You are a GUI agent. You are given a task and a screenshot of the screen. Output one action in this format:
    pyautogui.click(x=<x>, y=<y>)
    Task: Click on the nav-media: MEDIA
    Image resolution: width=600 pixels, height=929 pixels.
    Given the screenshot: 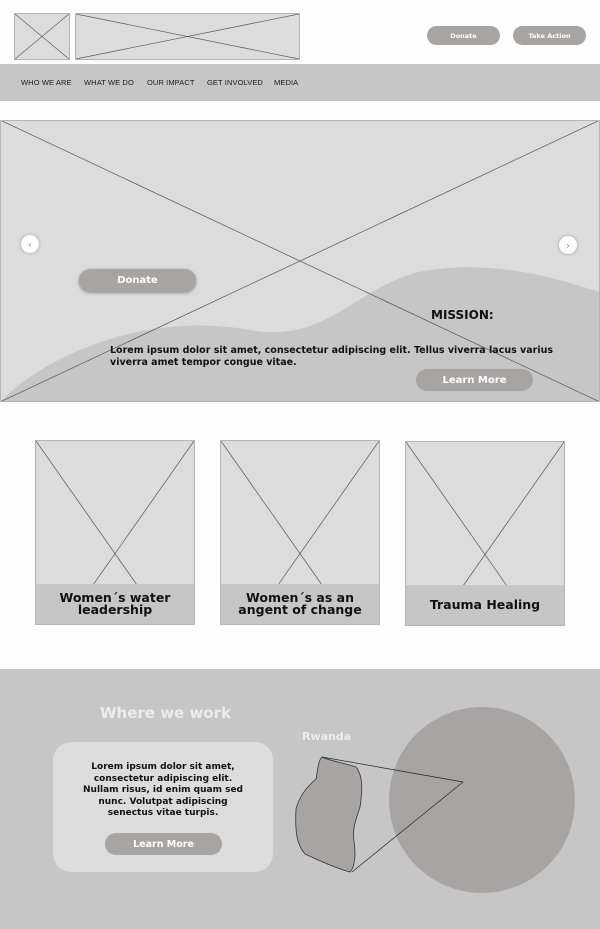 What is the action you would take?
    pyautogui.click(x=286, y=82)
    